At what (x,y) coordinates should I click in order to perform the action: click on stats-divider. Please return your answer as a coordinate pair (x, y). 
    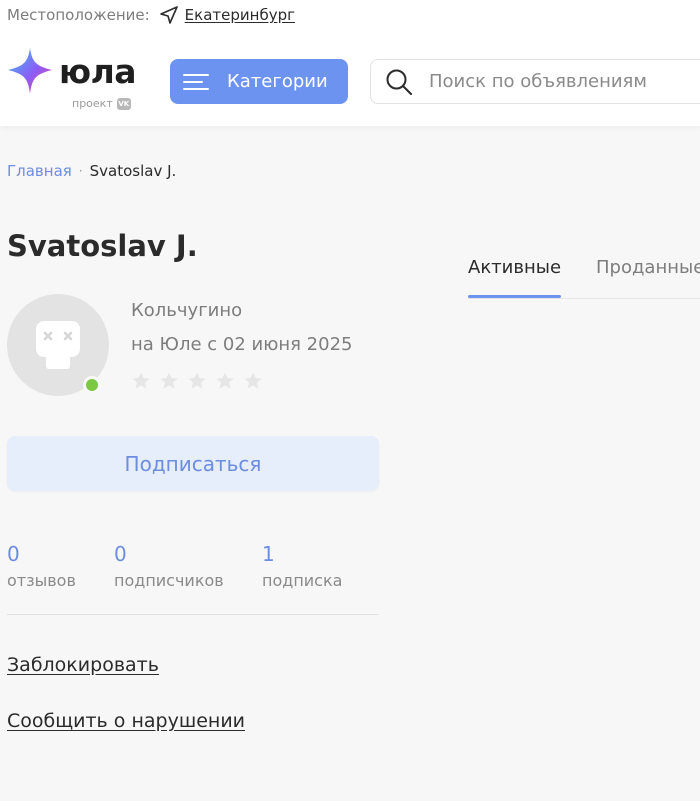
    Looking at the image, I should click on (193, 614).